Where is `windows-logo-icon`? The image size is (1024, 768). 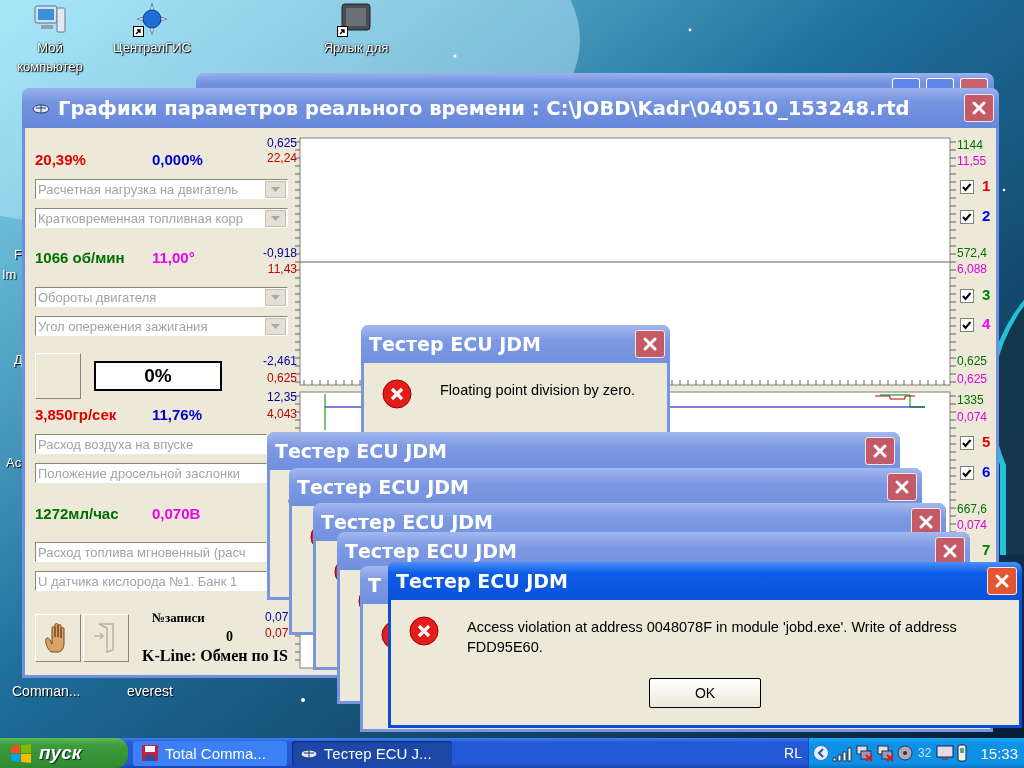 windows-logo-icon is located at coordinates (21, 753).